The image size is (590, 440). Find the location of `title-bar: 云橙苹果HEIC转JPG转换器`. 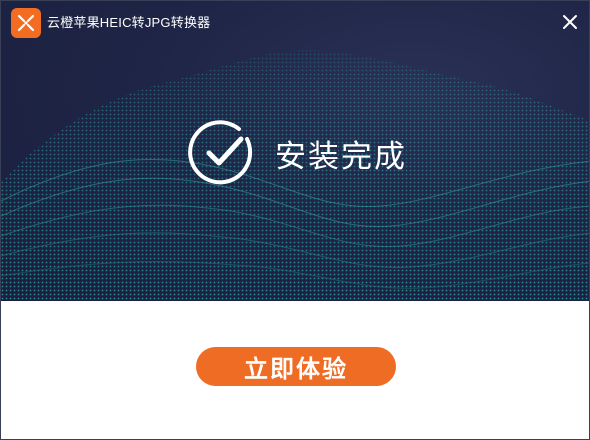

title-bar: 云橙苹果HEIC转JPG转换器 is located at coordinates (295, 21).